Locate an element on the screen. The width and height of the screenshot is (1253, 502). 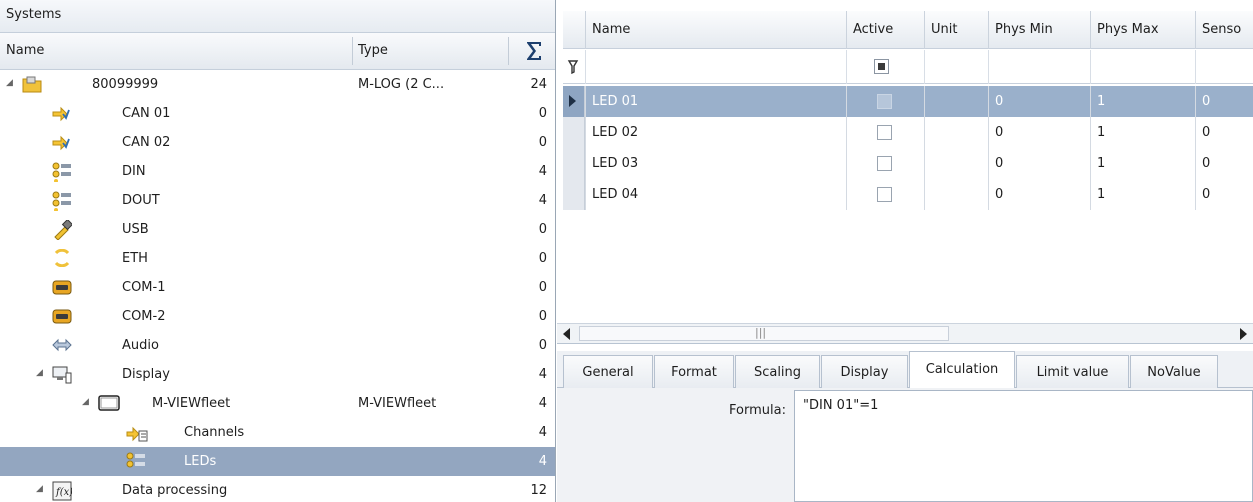
horizontal-scrollbar: ||| is located at coordinates (905, 333).